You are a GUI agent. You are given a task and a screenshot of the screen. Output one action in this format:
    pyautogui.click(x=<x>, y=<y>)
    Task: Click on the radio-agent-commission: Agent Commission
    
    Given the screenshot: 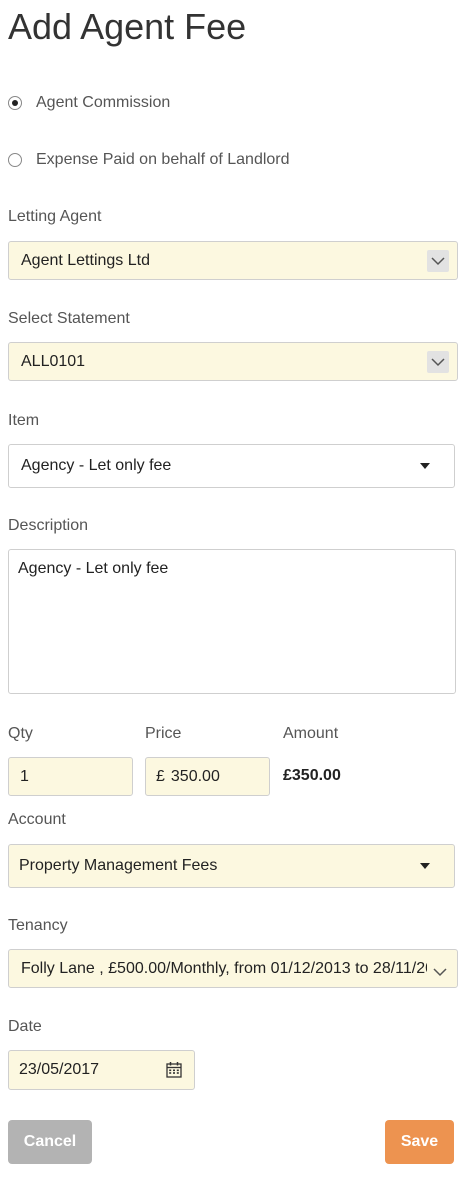 What is the action you would take?
    pyautogui.click(x=89, y=103)
    